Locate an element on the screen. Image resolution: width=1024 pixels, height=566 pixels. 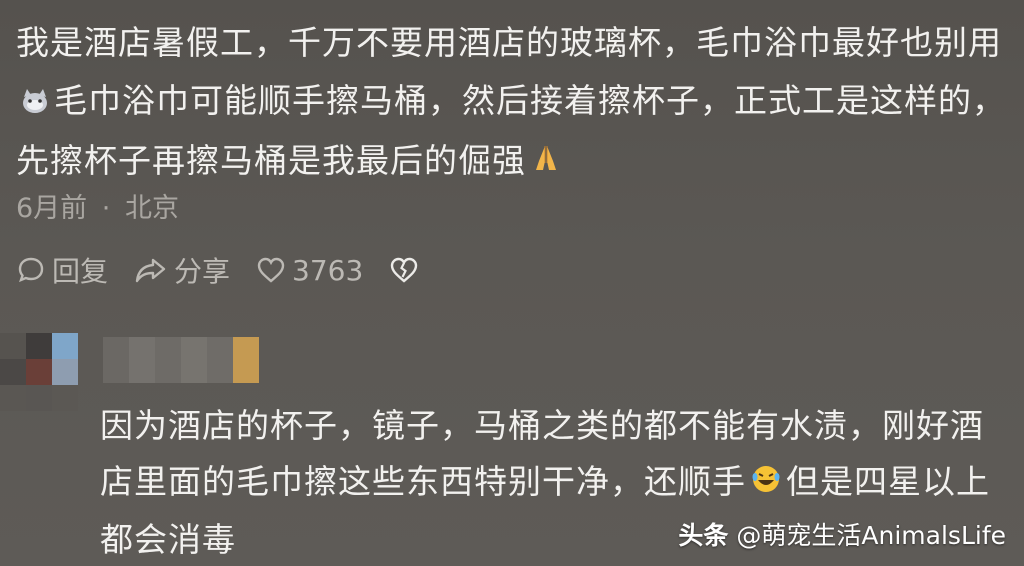
comment-location: 北京 is located at coordinates (151, 208).